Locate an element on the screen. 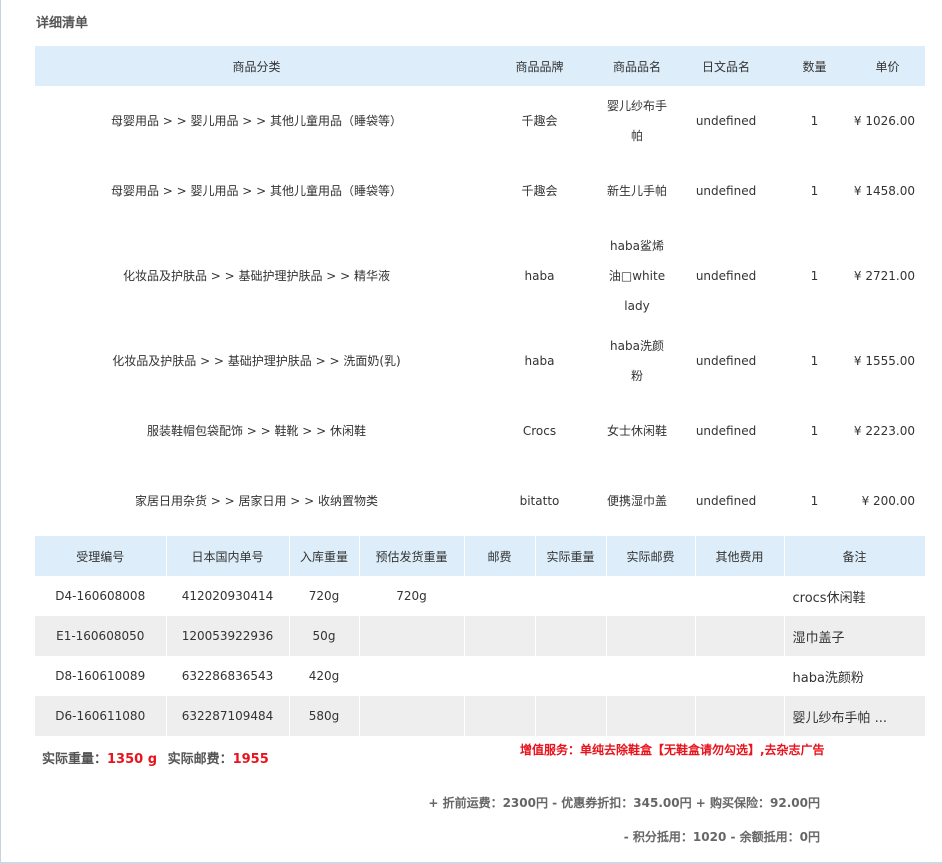 This screenshot has height=864, width=942. cell-category: 家居日用杂货 > > 居家日用 > > 收纳置物类 is located at coordinates (256, 501).